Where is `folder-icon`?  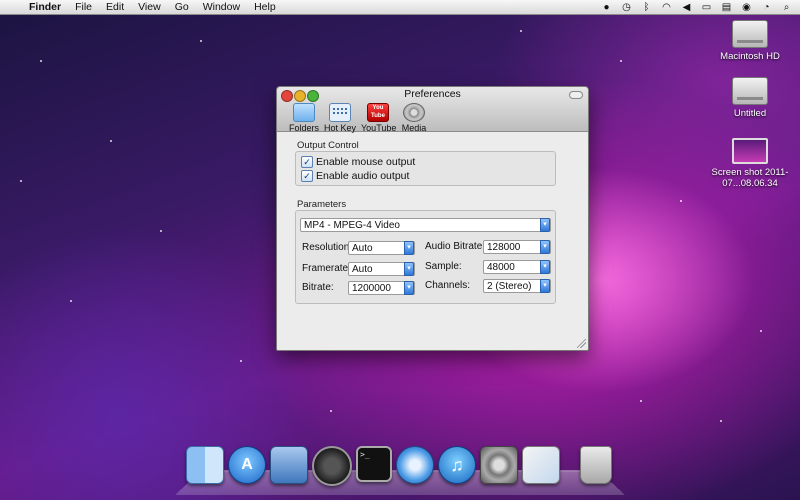
folder-icon is located at coordinates (304, 112).